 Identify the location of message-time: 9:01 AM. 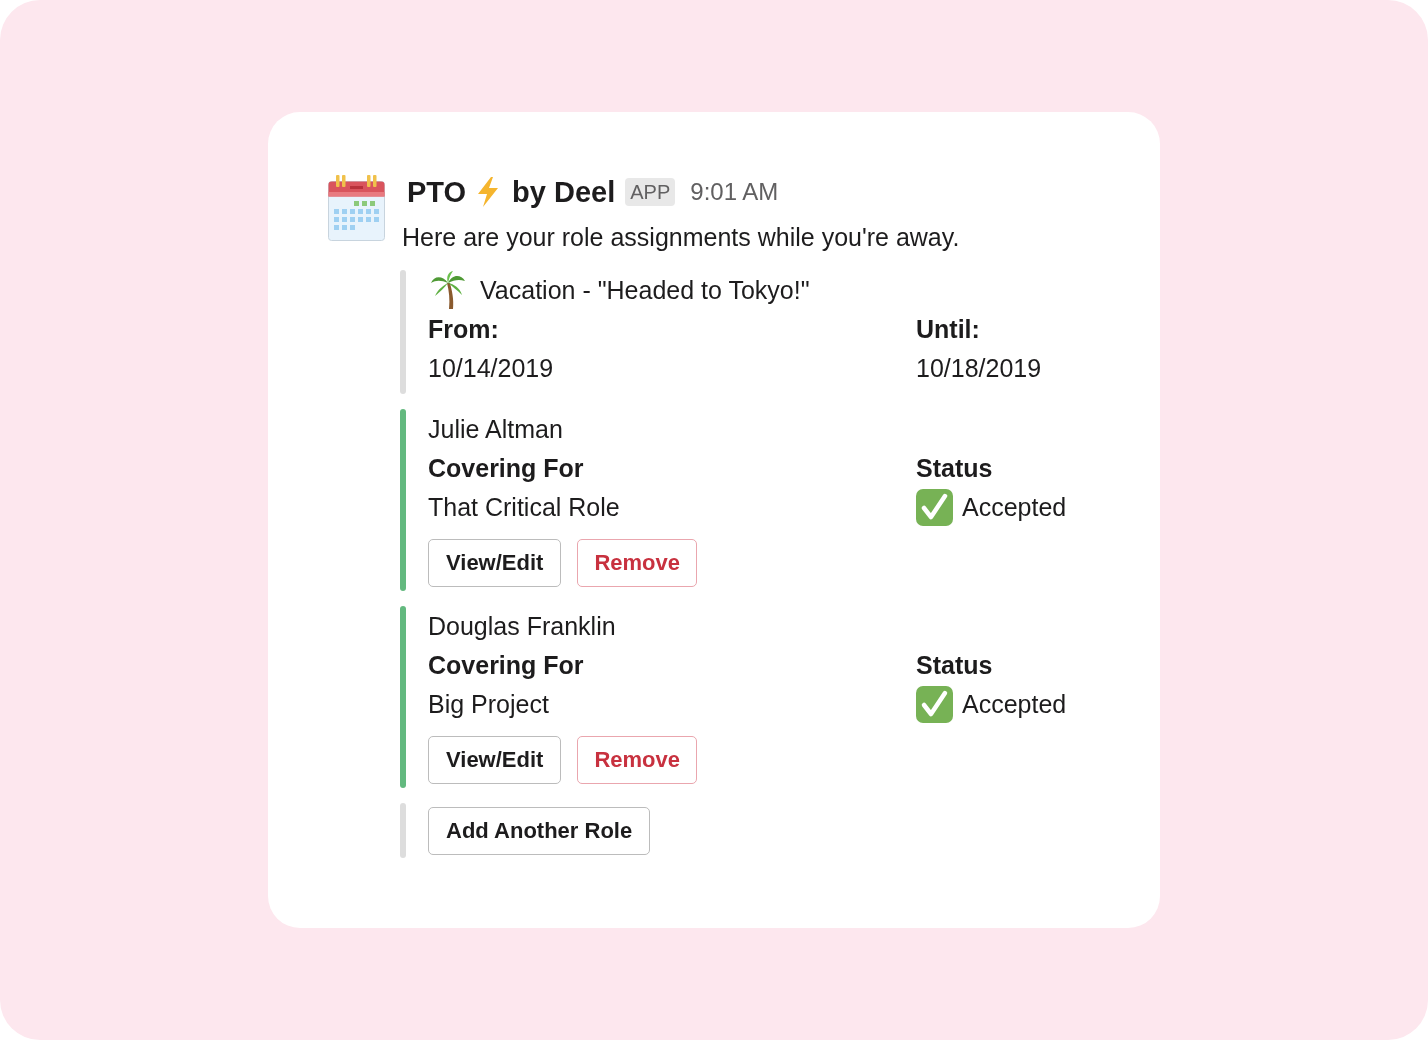
(734, 192).